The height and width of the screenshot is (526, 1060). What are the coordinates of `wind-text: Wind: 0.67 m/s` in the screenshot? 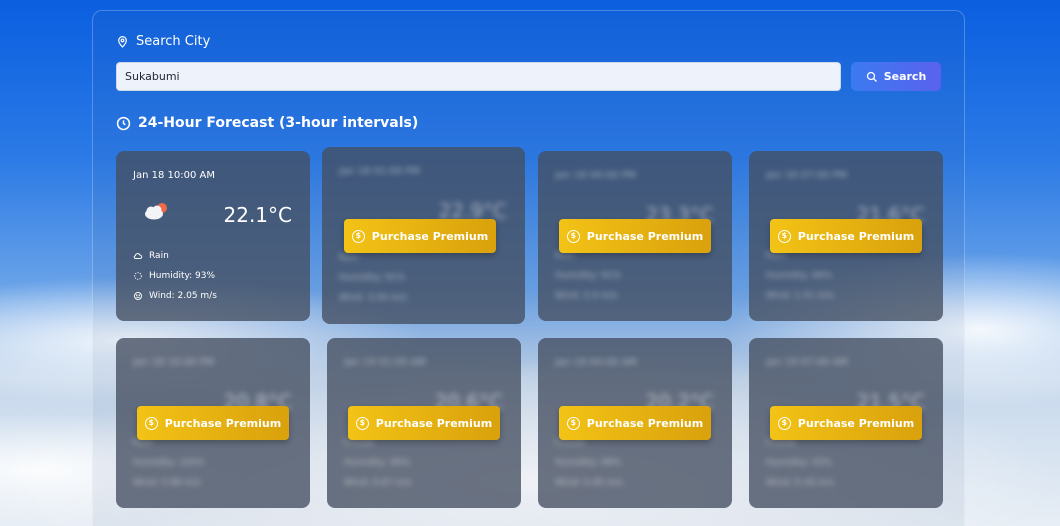 It's located at (378, 483).